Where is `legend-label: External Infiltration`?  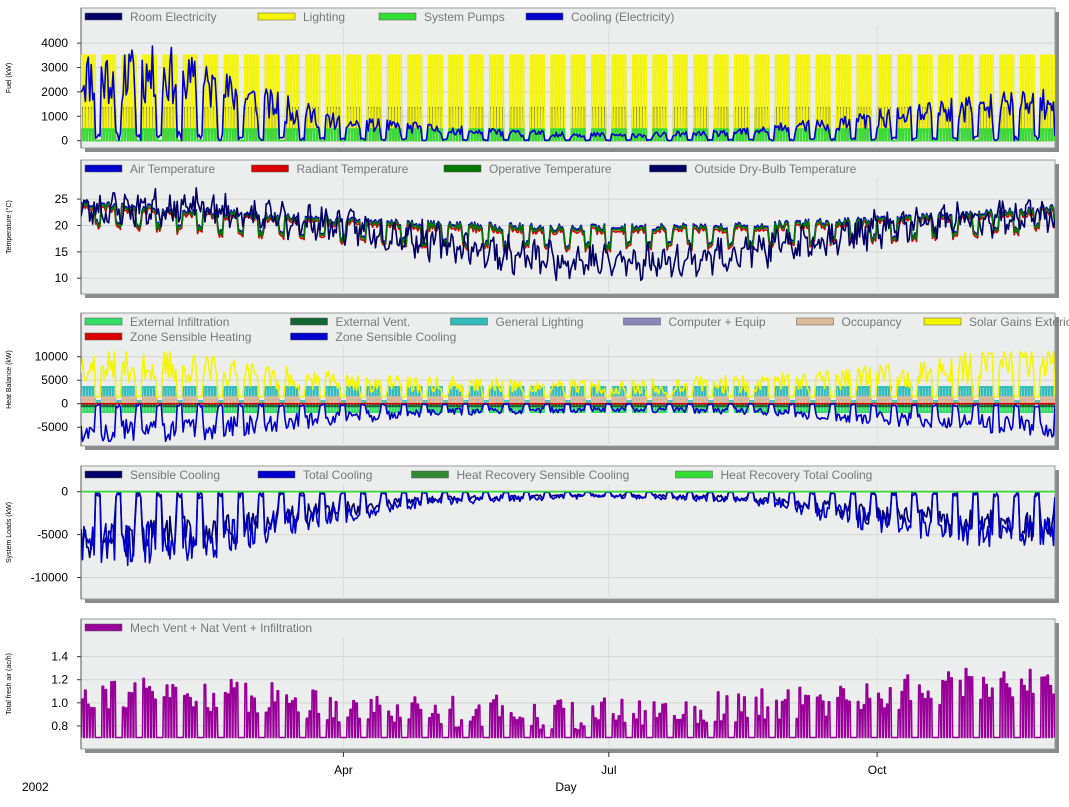
legend-label: External Infiltration is located at coordinates (179, 322).